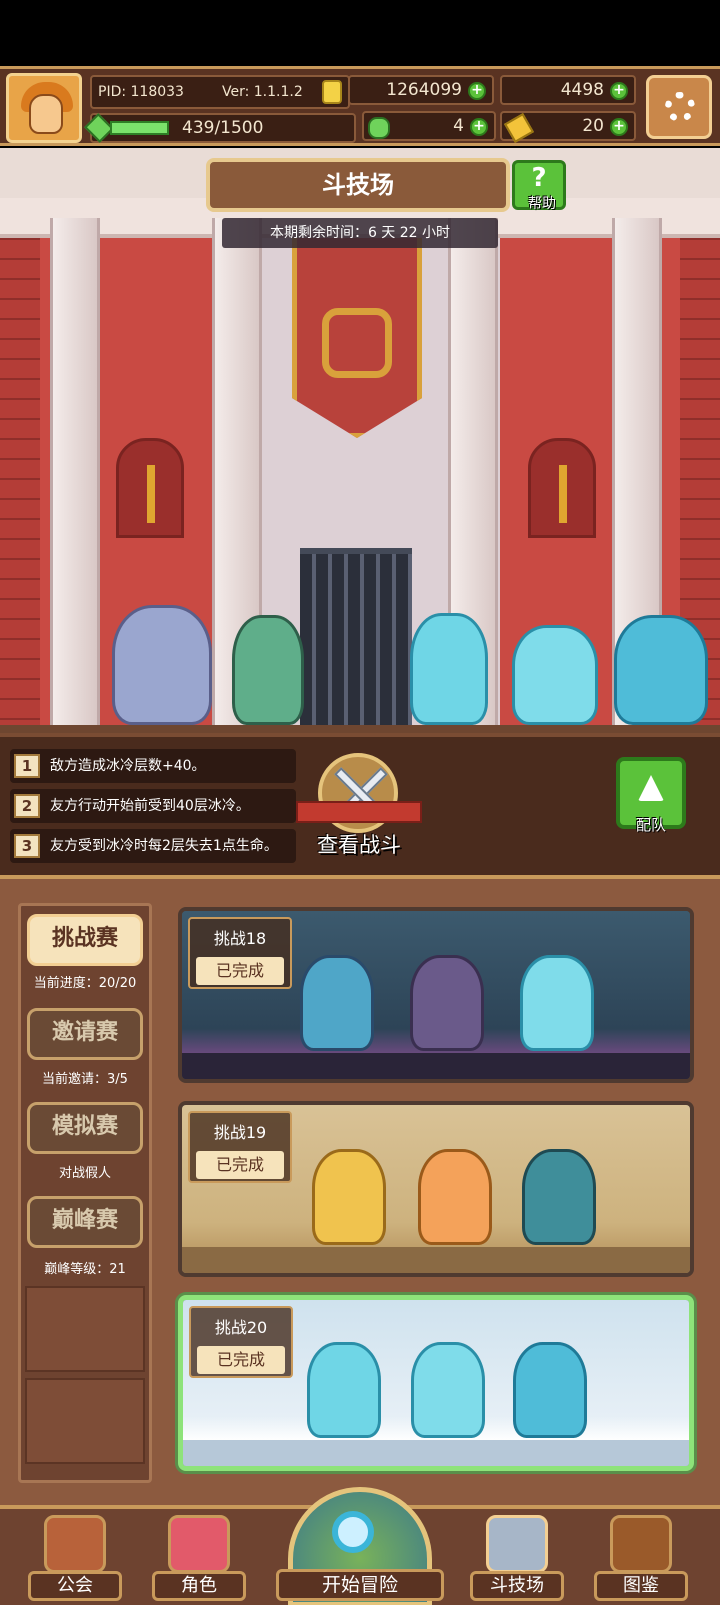 The image size is (720, 1605). What do you see at coordinates (85, 1269) in the screenshot?
I see `peak-level: 巅峰等级：21` at bounding box center [85, 1269].